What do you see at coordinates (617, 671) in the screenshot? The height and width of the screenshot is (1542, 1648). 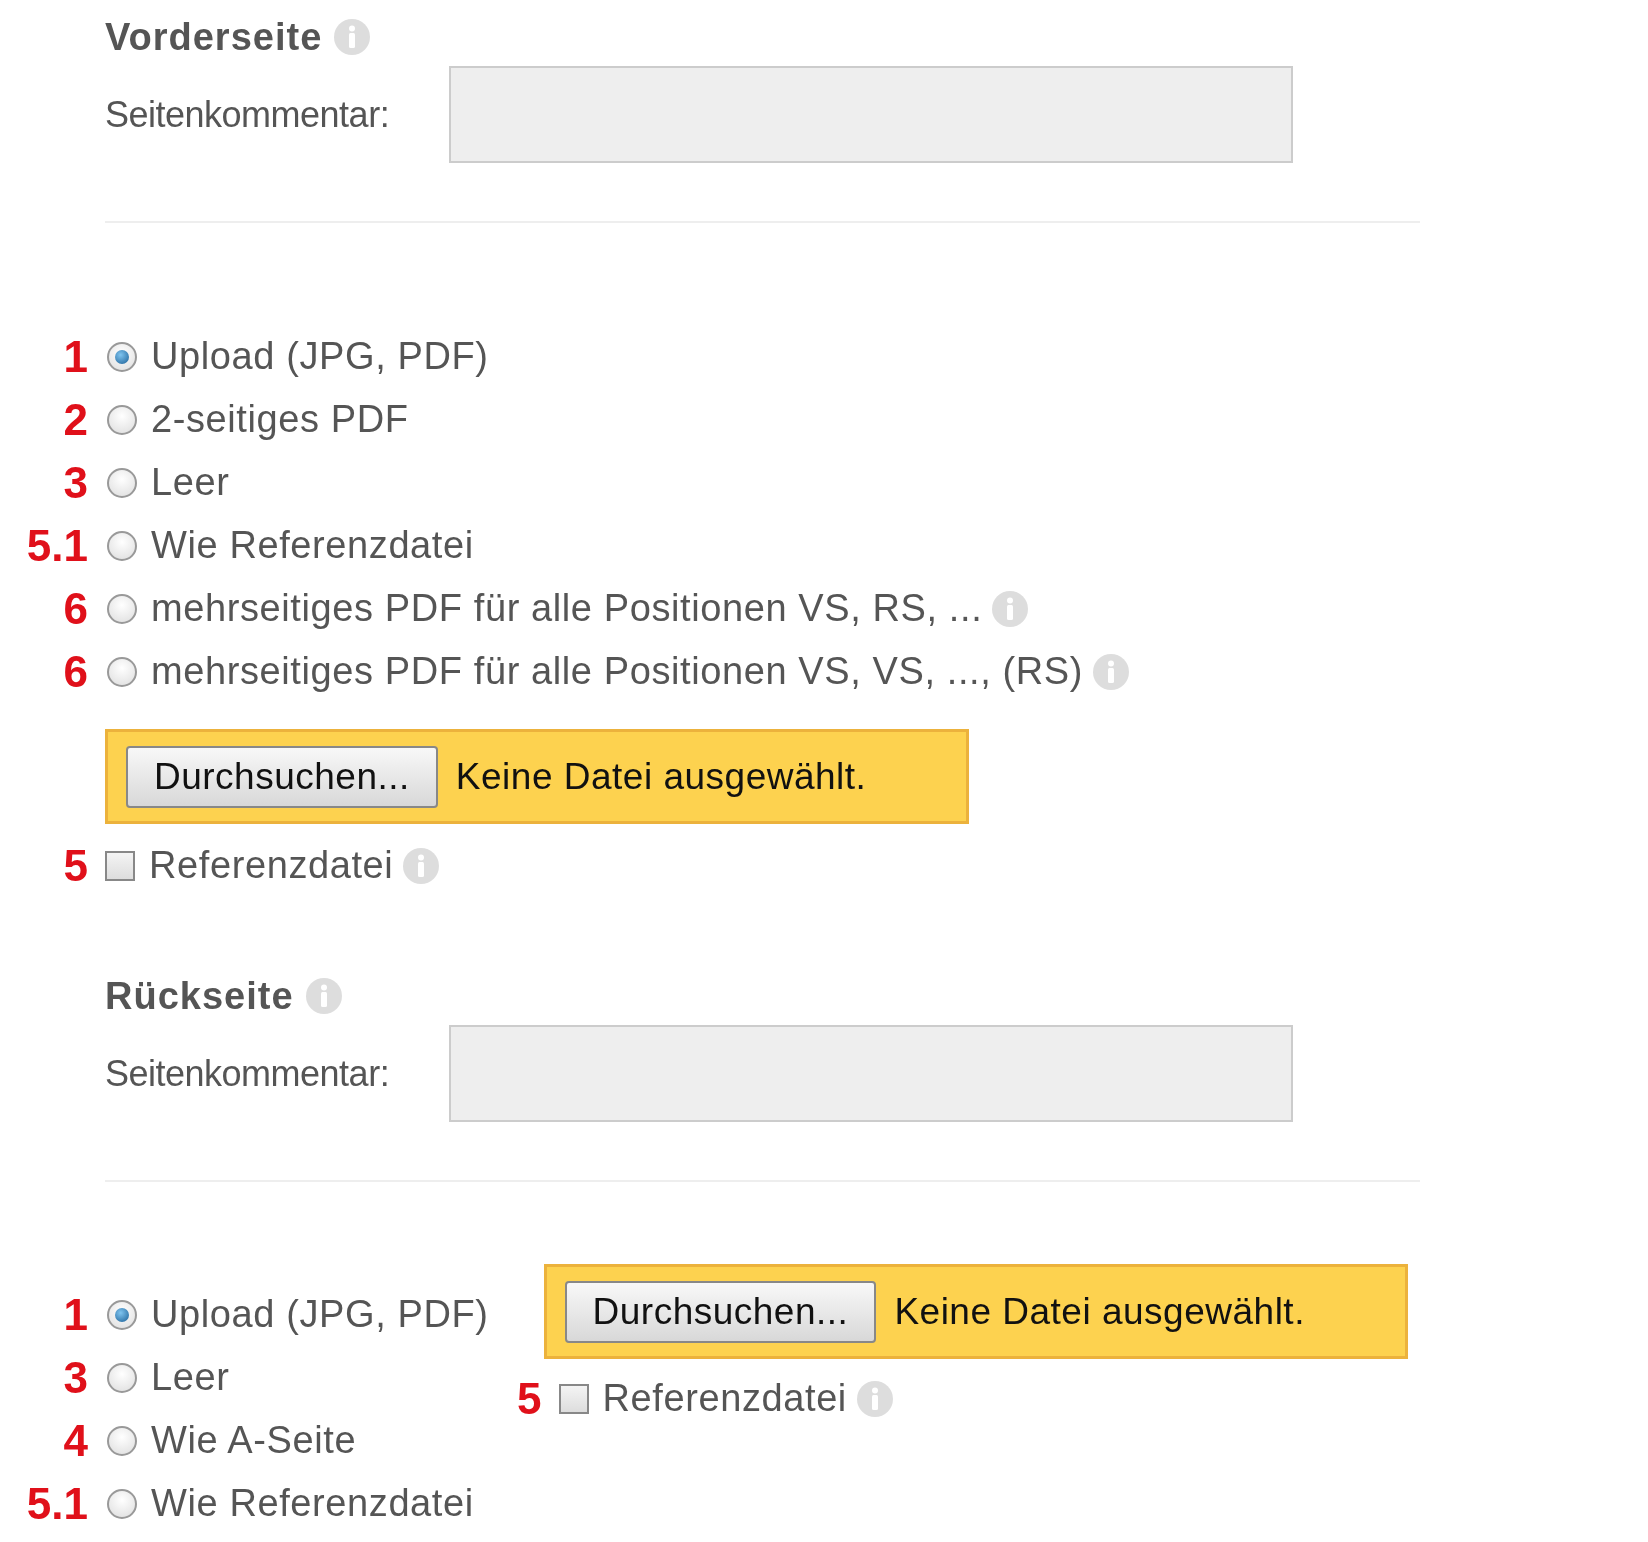 I see `option-label: mehrseitiges PDF für alle Positionen VS, VS, ..., (RS)` at bounding box center [617, 671].